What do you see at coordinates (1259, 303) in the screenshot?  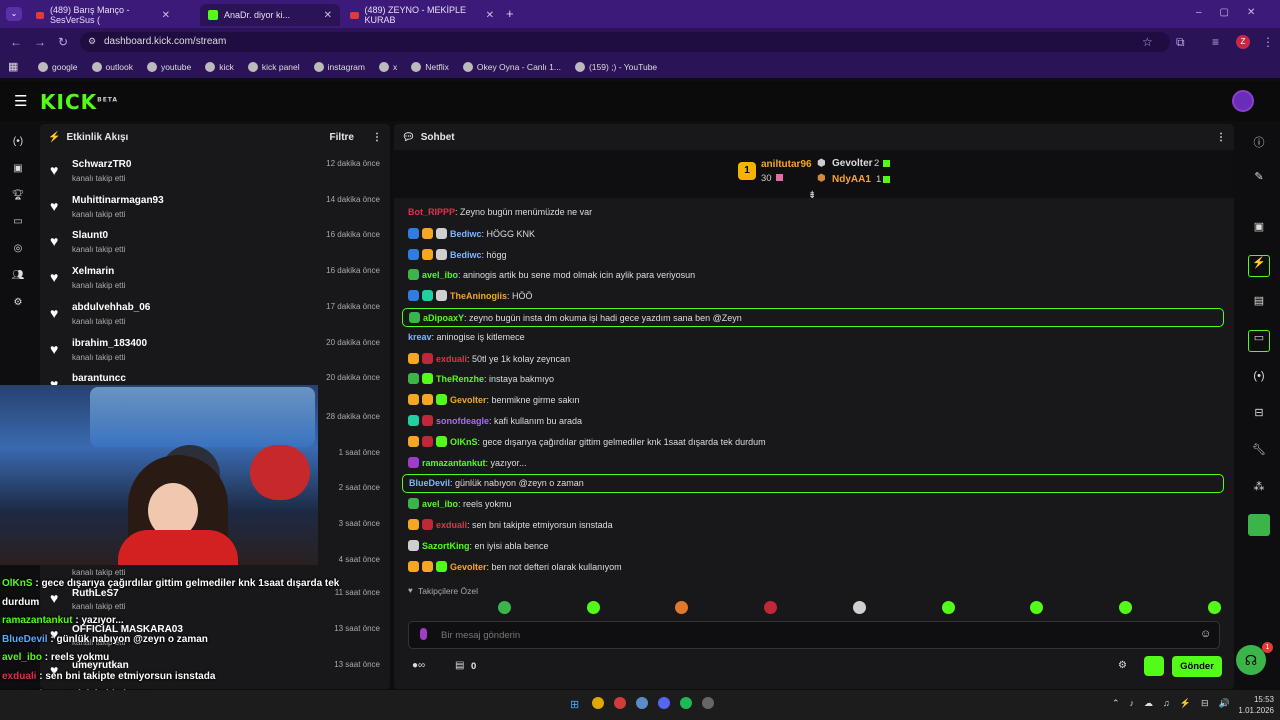 I see `notes-icon: ▤` at bounding box center [1259, 303].